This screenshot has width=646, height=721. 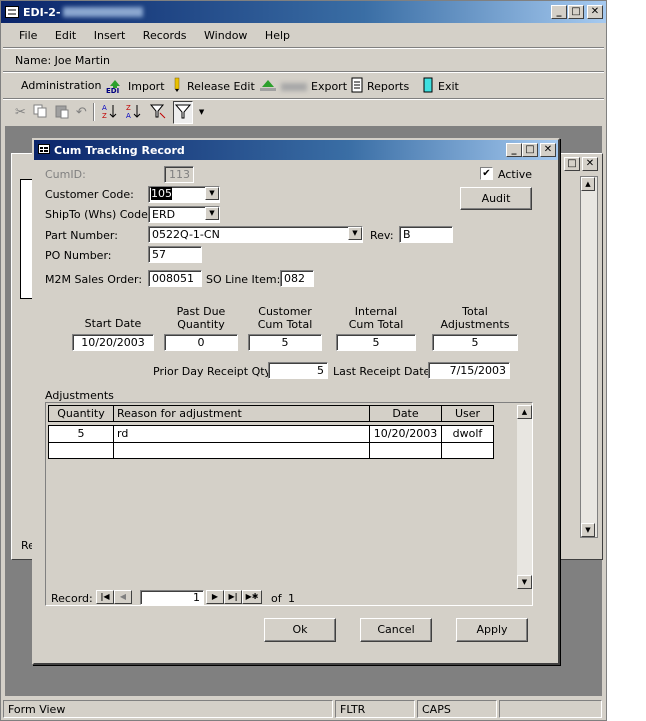 I want to click on record-of-label: of, so click(x=276, y=598).